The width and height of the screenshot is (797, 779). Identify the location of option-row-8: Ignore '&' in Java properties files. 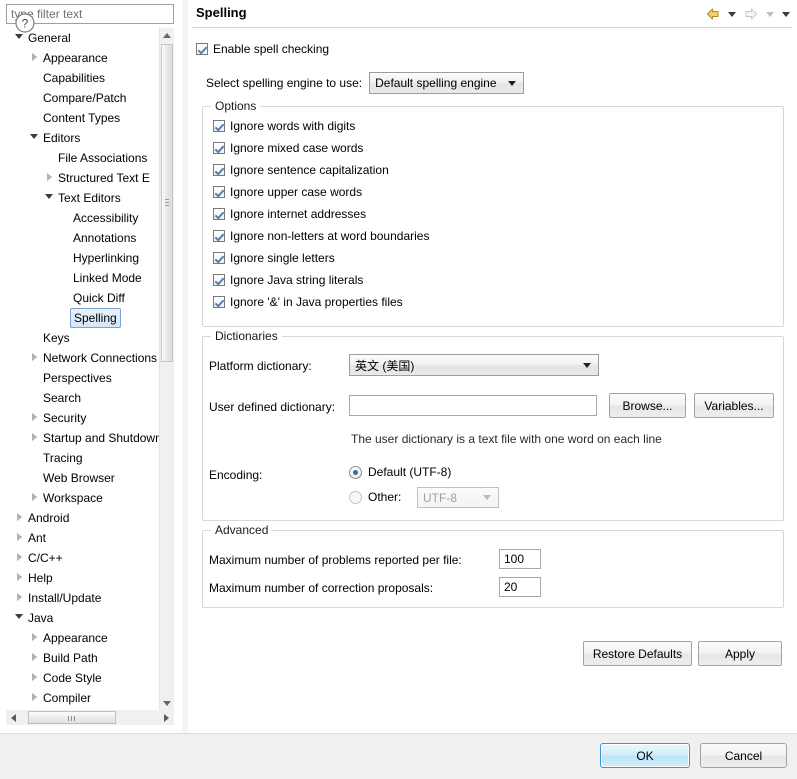
(308, 302).